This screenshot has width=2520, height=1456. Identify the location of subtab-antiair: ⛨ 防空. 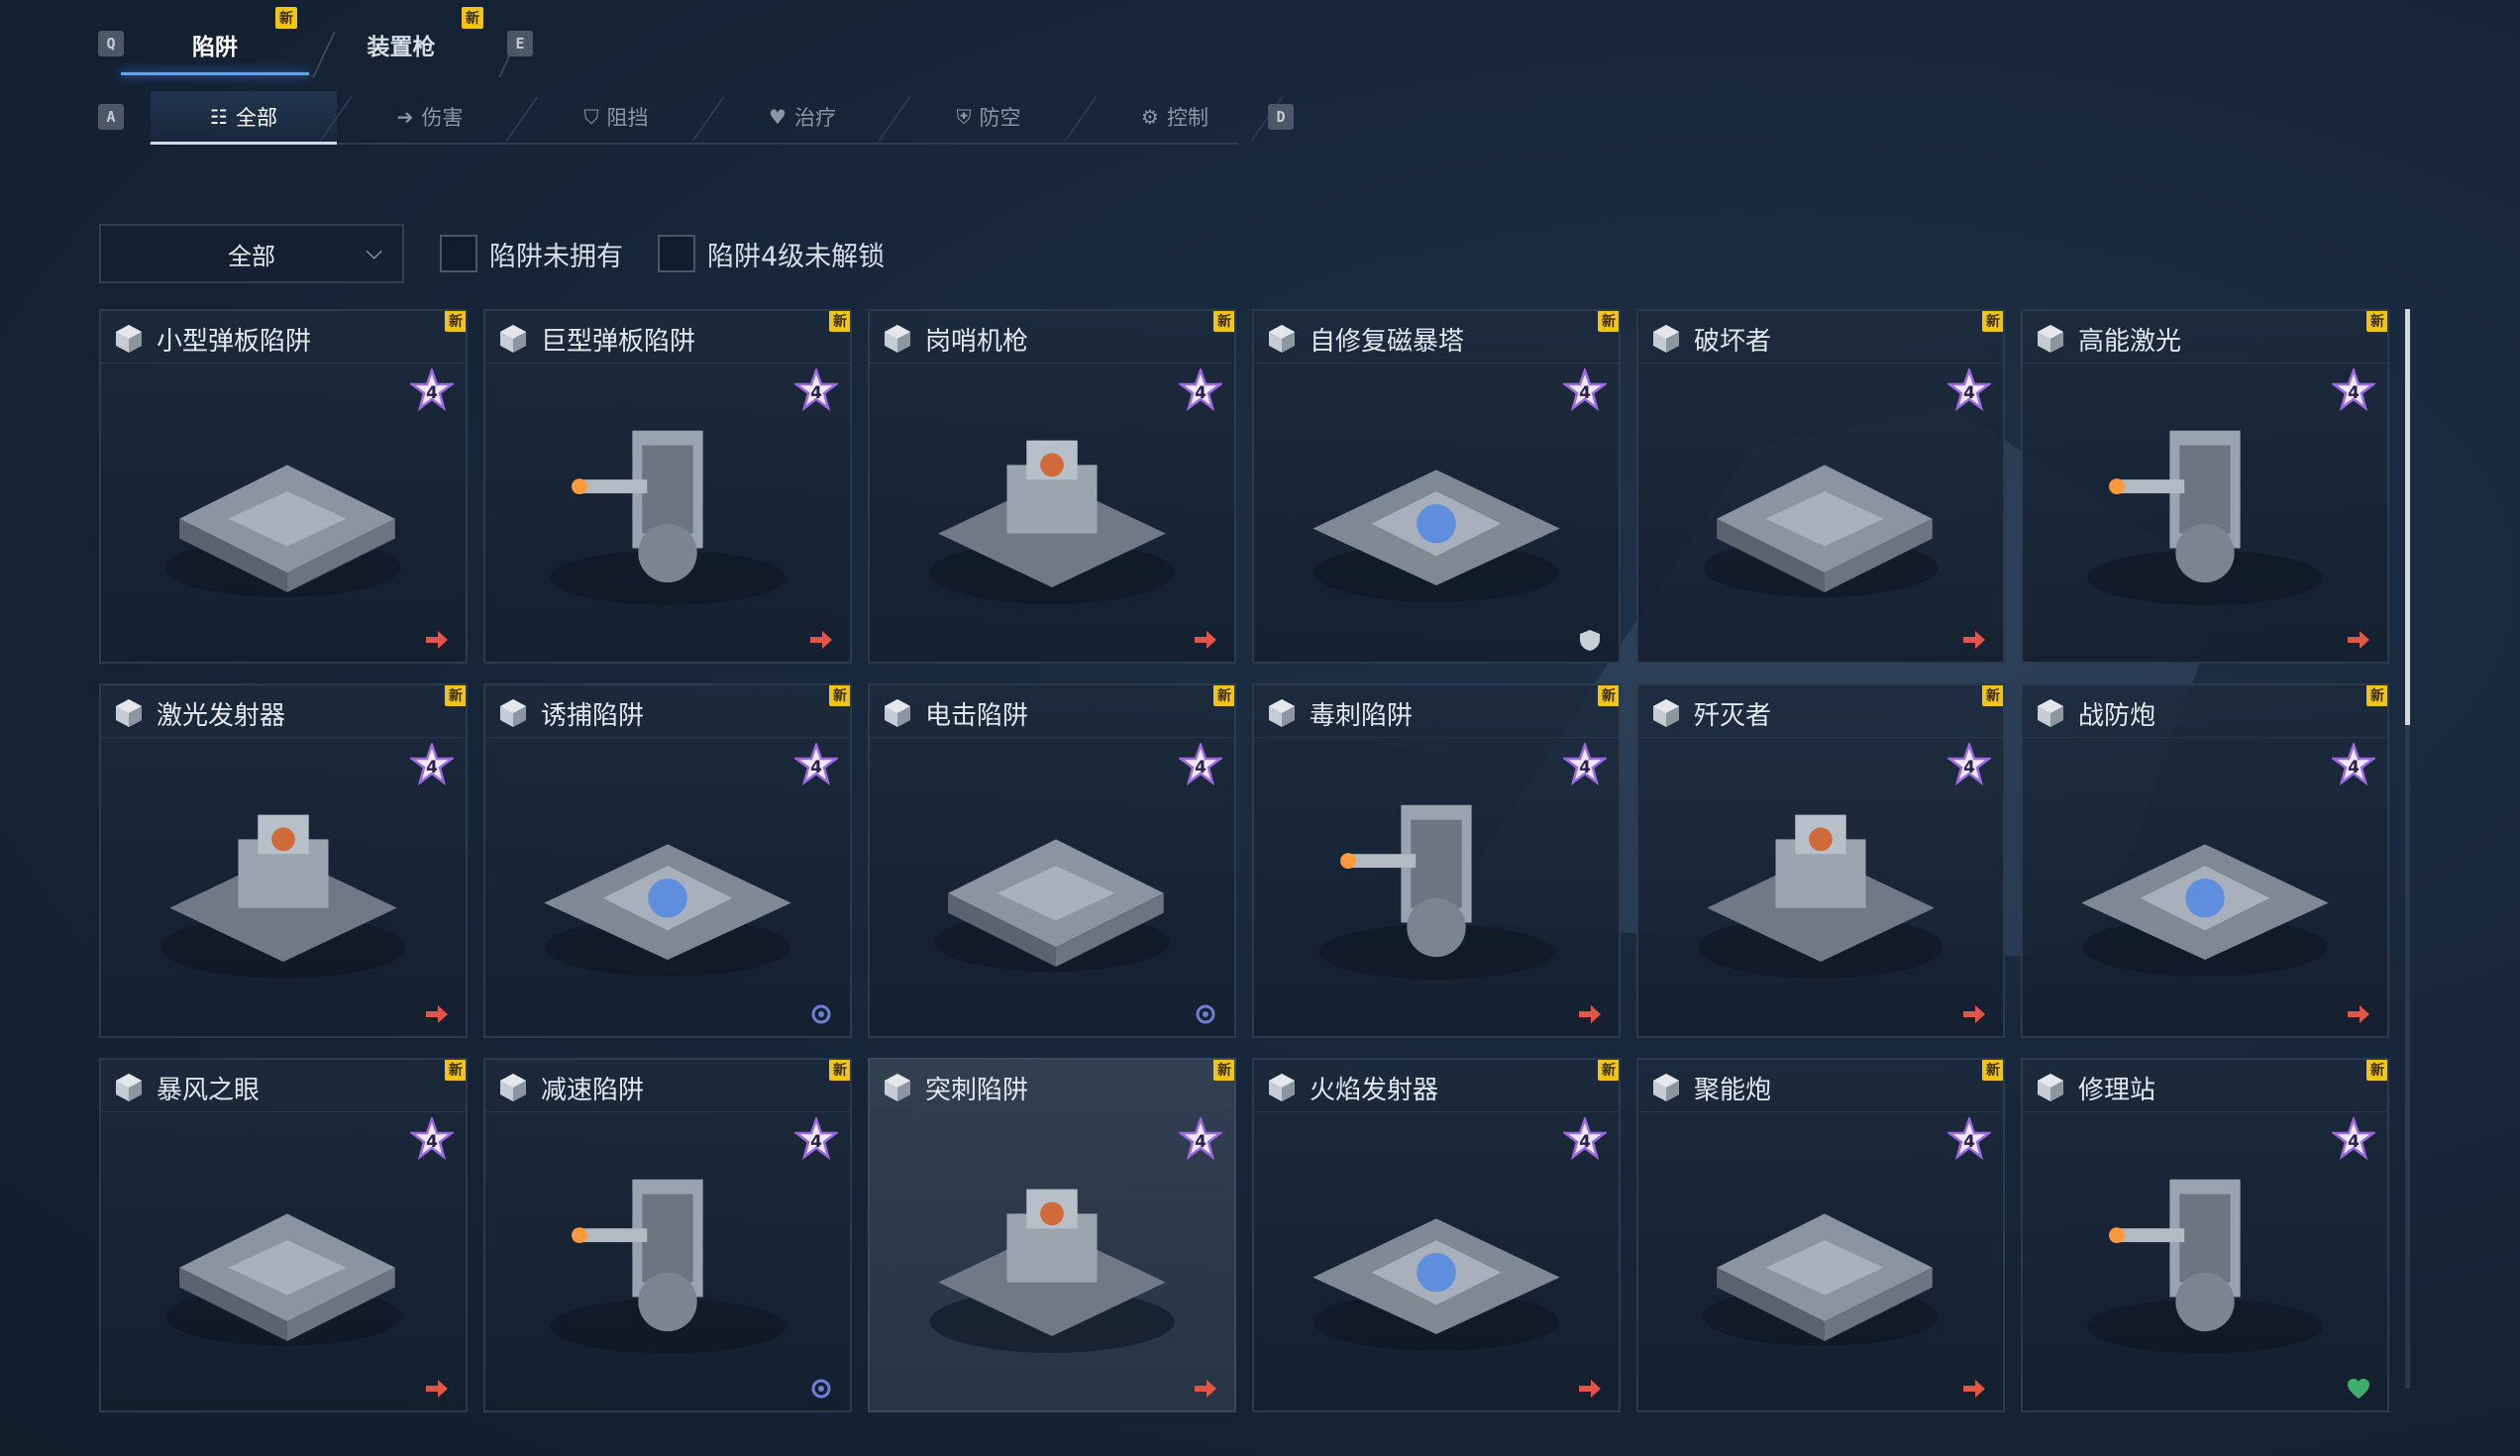
(996, 117).